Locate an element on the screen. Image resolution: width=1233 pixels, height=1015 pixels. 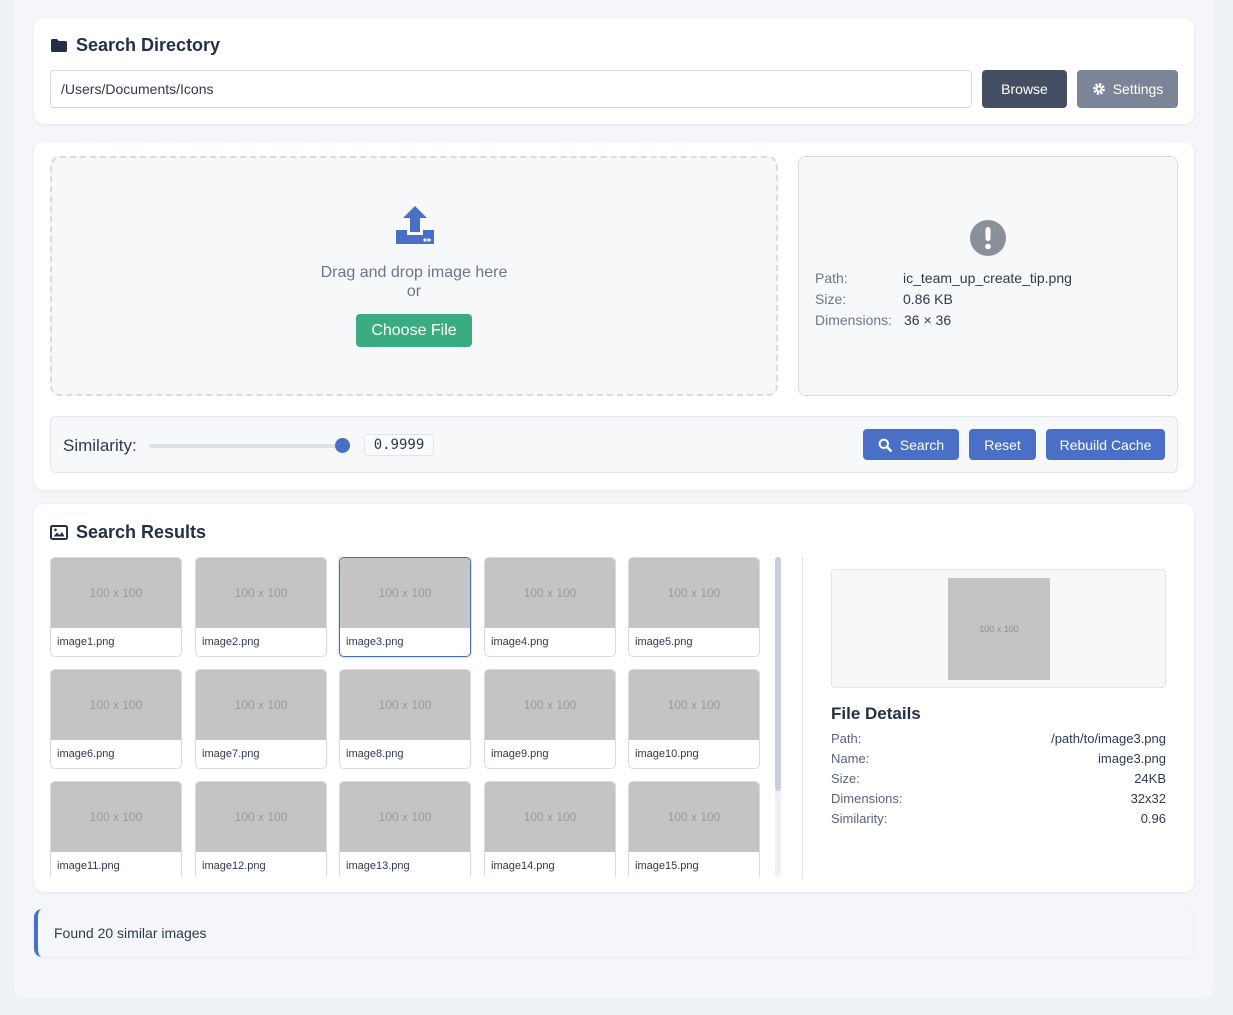
query-size-row: Size: 0.86 KB is located at coordinates (884, 299).